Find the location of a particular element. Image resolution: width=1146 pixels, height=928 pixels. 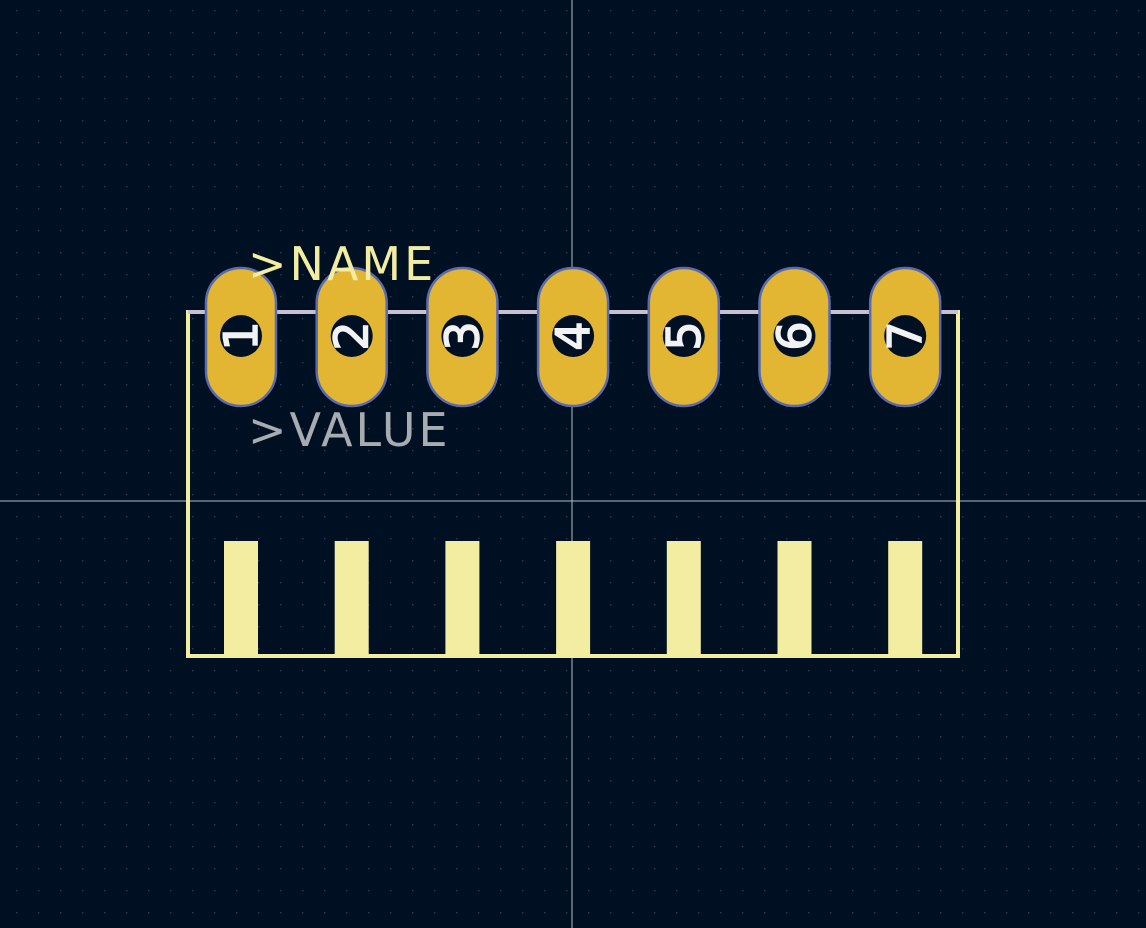

reference-value-label: >VALUE is located at coordinates (349, 430).